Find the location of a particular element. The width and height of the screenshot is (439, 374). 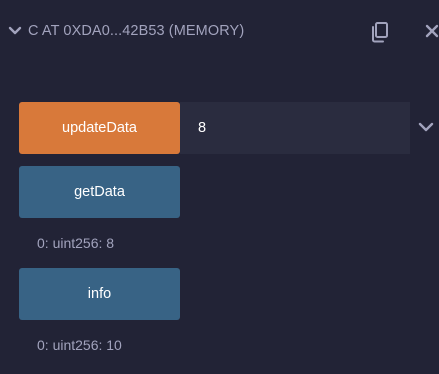

update-data-label: updateData is located at coordinates (99, 128).